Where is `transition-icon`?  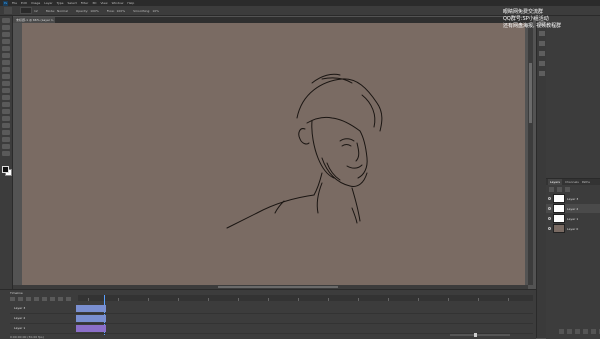
transition-icon is located at coordinates (68, 299).